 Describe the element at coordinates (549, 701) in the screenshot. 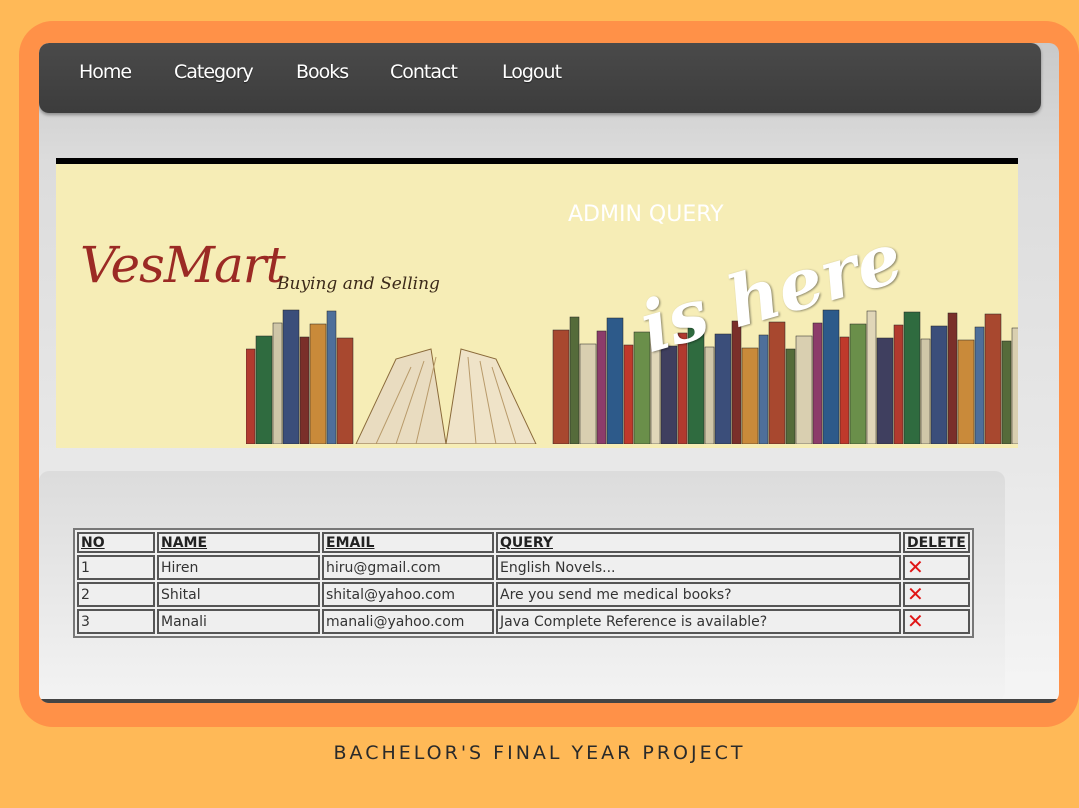

I see `bottom-divider` at that location.